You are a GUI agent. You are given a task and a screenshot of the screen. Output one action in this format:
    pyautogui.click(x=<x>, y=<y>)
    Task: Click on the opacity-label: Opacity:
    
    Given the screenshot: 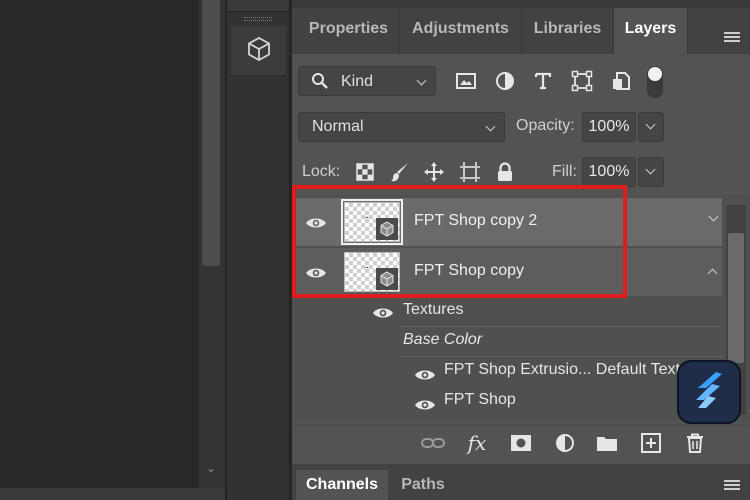 What is the action you would take?
    pyautogui.click(x=545, y=125)
    